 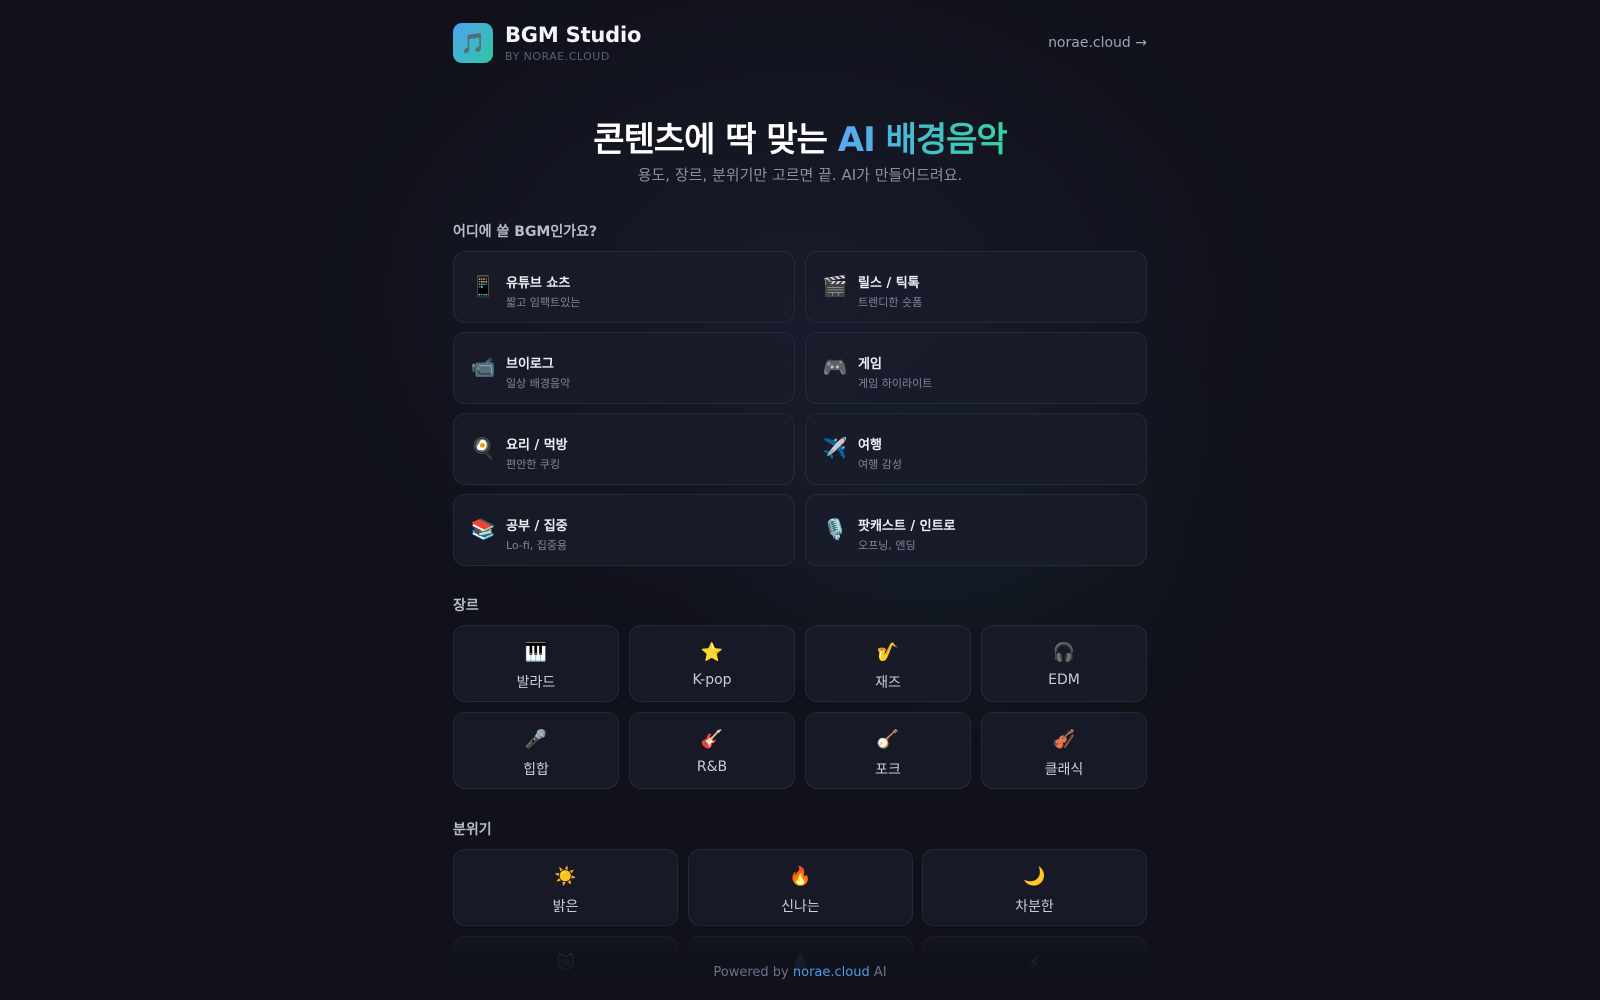 I want to click on usage-option-desc: 여행 감성, so click(x=880, y=464).